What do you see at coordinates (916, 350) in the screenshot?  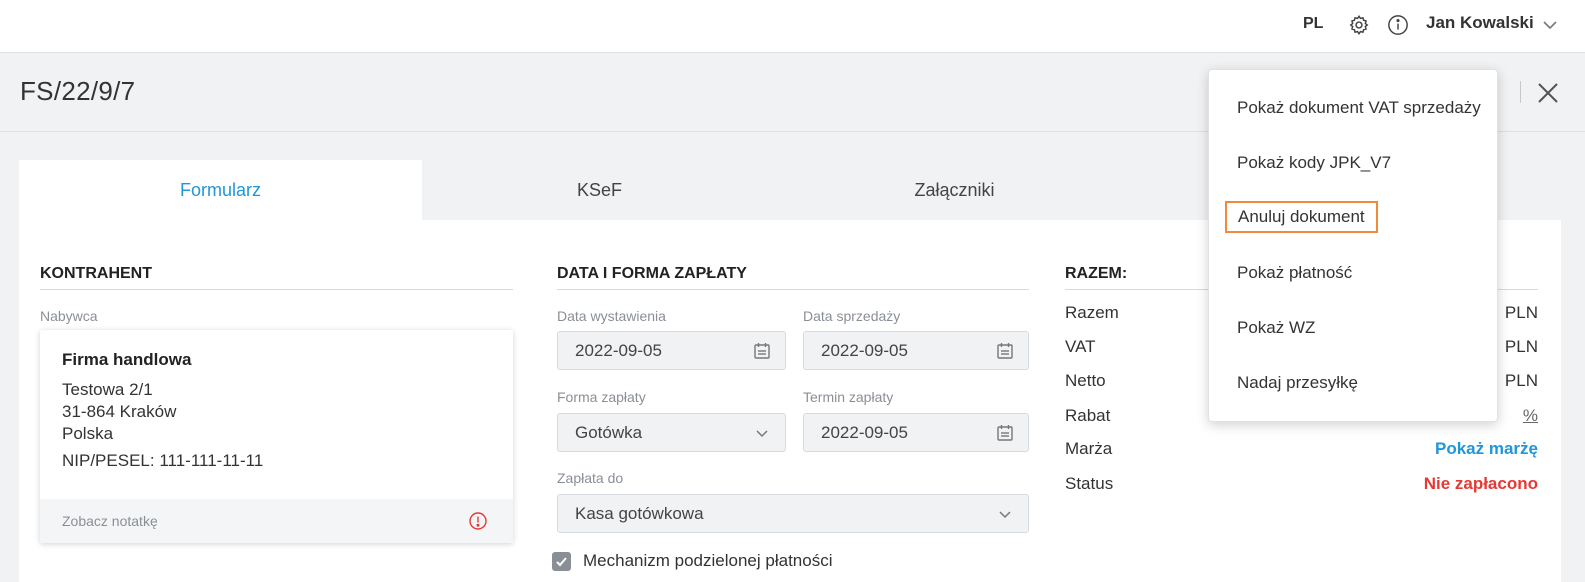 I see `sale-date-field: 2022-09-05` at bounding box center [916, 350].